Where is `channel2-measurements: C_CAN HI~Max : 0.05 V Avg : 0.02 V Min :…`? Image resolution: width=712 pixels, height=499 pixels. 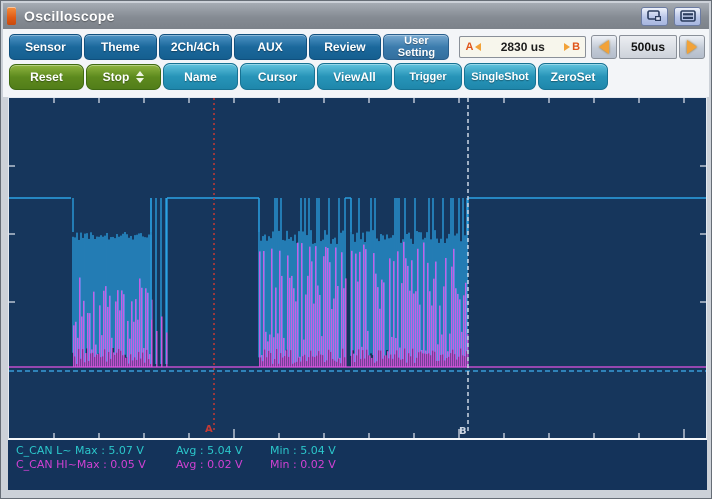
channel2-measurements: C_CAN HI~Max : 0.05 V Avg : 0.02 V Min :… is located at coordinates (357, 464).